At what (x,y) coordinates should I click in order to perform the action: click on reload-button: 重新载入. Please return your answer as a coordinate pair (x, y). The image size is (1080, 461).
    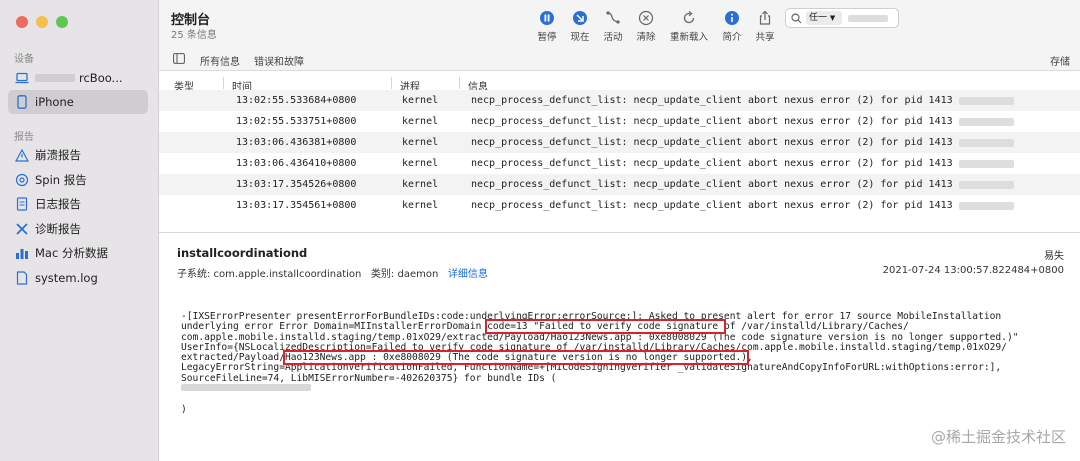
    Looking at the image, I should click on (689, 26).